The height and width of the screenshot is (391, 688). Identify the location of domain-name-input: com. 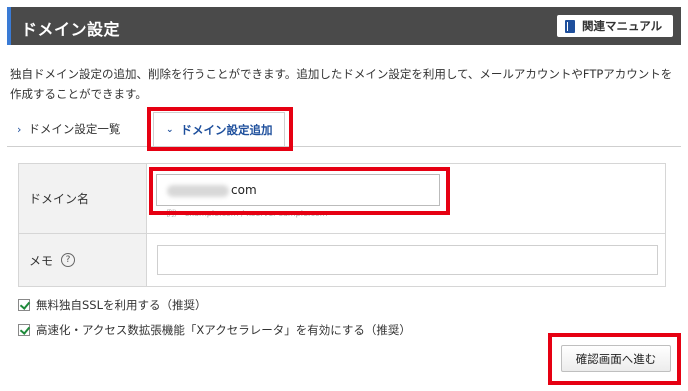
(298, 190).